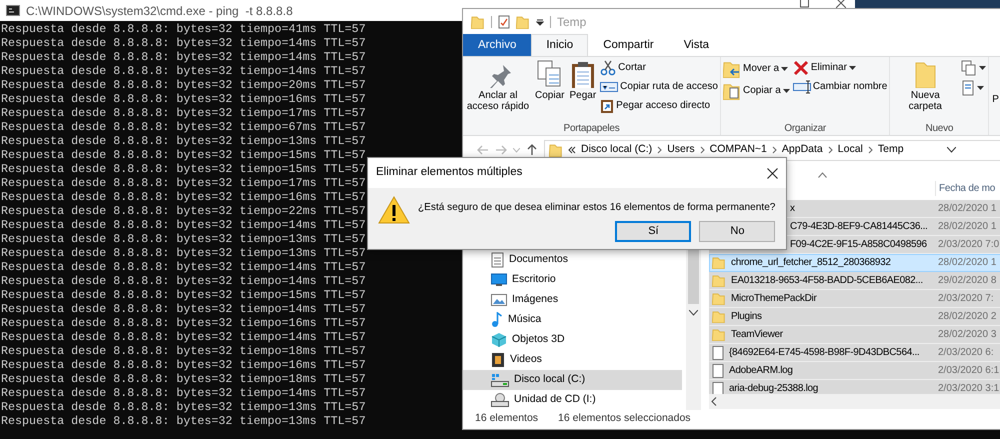 This screenshot has height=439, width=1000. Describe the element at coordinates (572, 320) in the screenshot. I see `nav-item: Música` at that location.